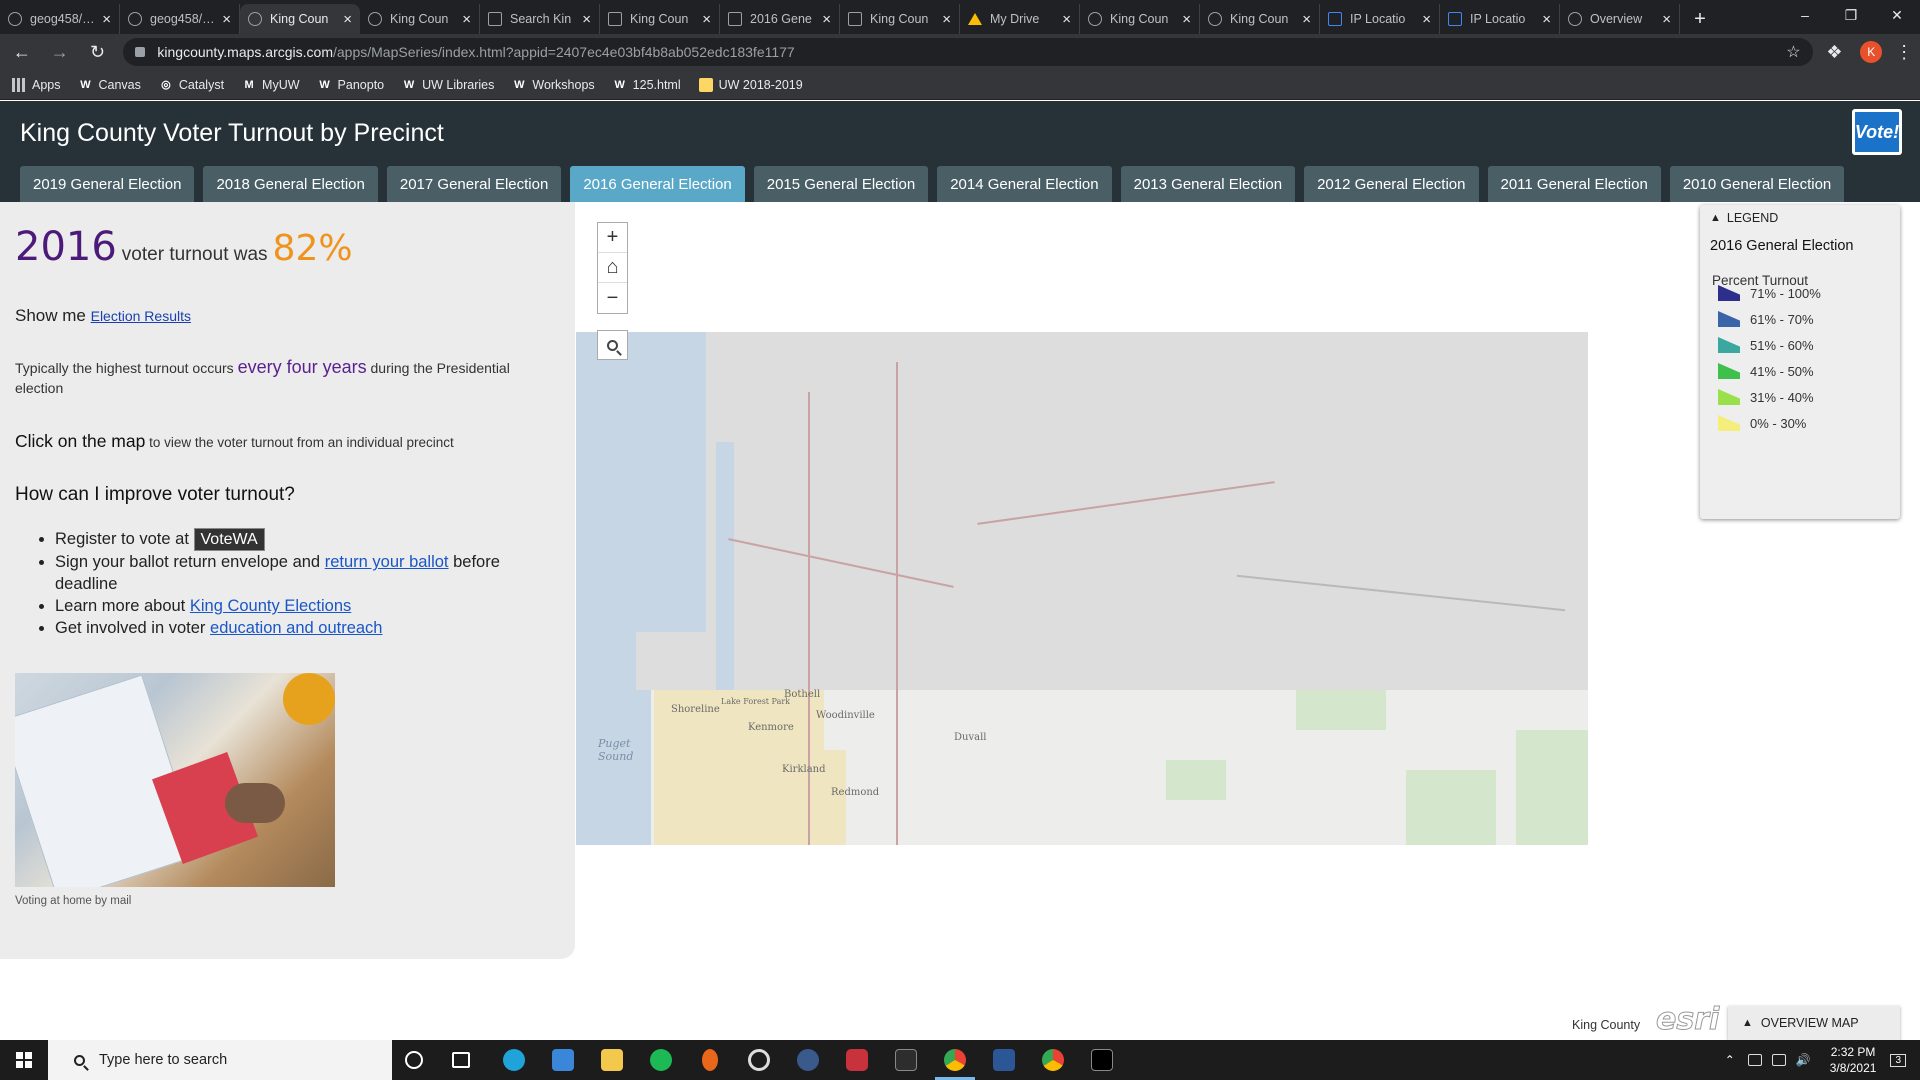 This screenshot has width=1920, height=1080. Describe the element at coordinates (1805, 15) in the screenshot. I see `minimize-button: –` at that location.